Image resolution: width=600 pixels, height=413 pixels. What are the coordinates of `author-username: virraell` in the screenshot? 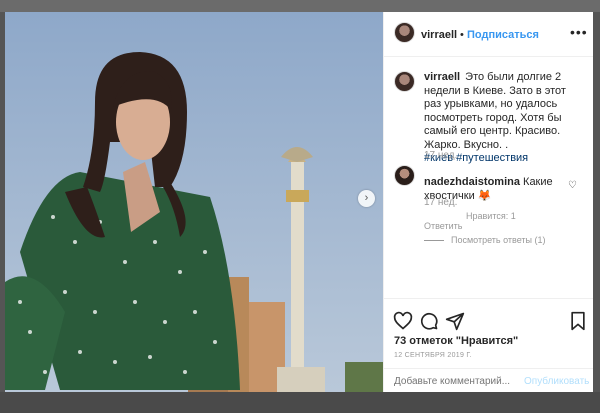 It's located at (439, 35).